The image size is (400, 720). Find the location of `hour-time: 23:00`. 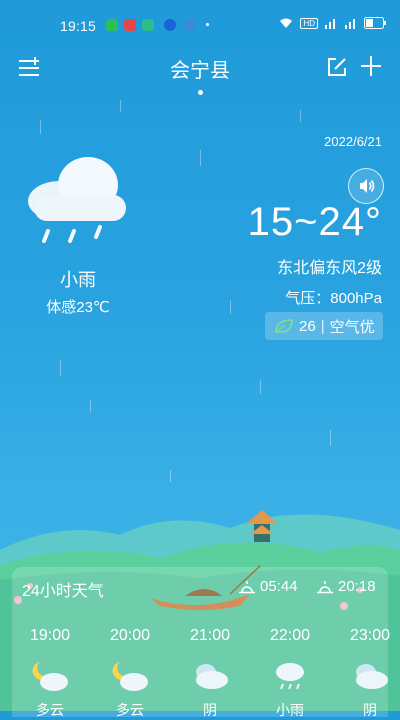

hour-time: 23:00 is located at coordinates (370, 635).